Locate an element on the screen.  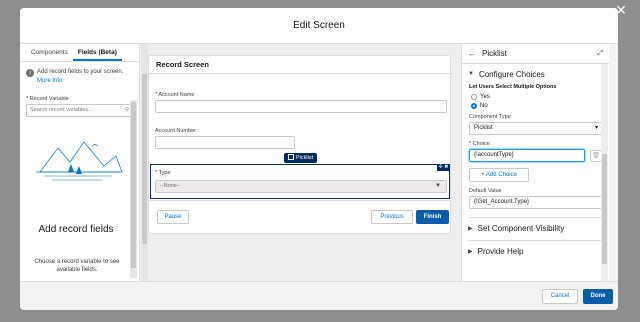
modal-title: Edit Screen is located at coordinates (319, 26).